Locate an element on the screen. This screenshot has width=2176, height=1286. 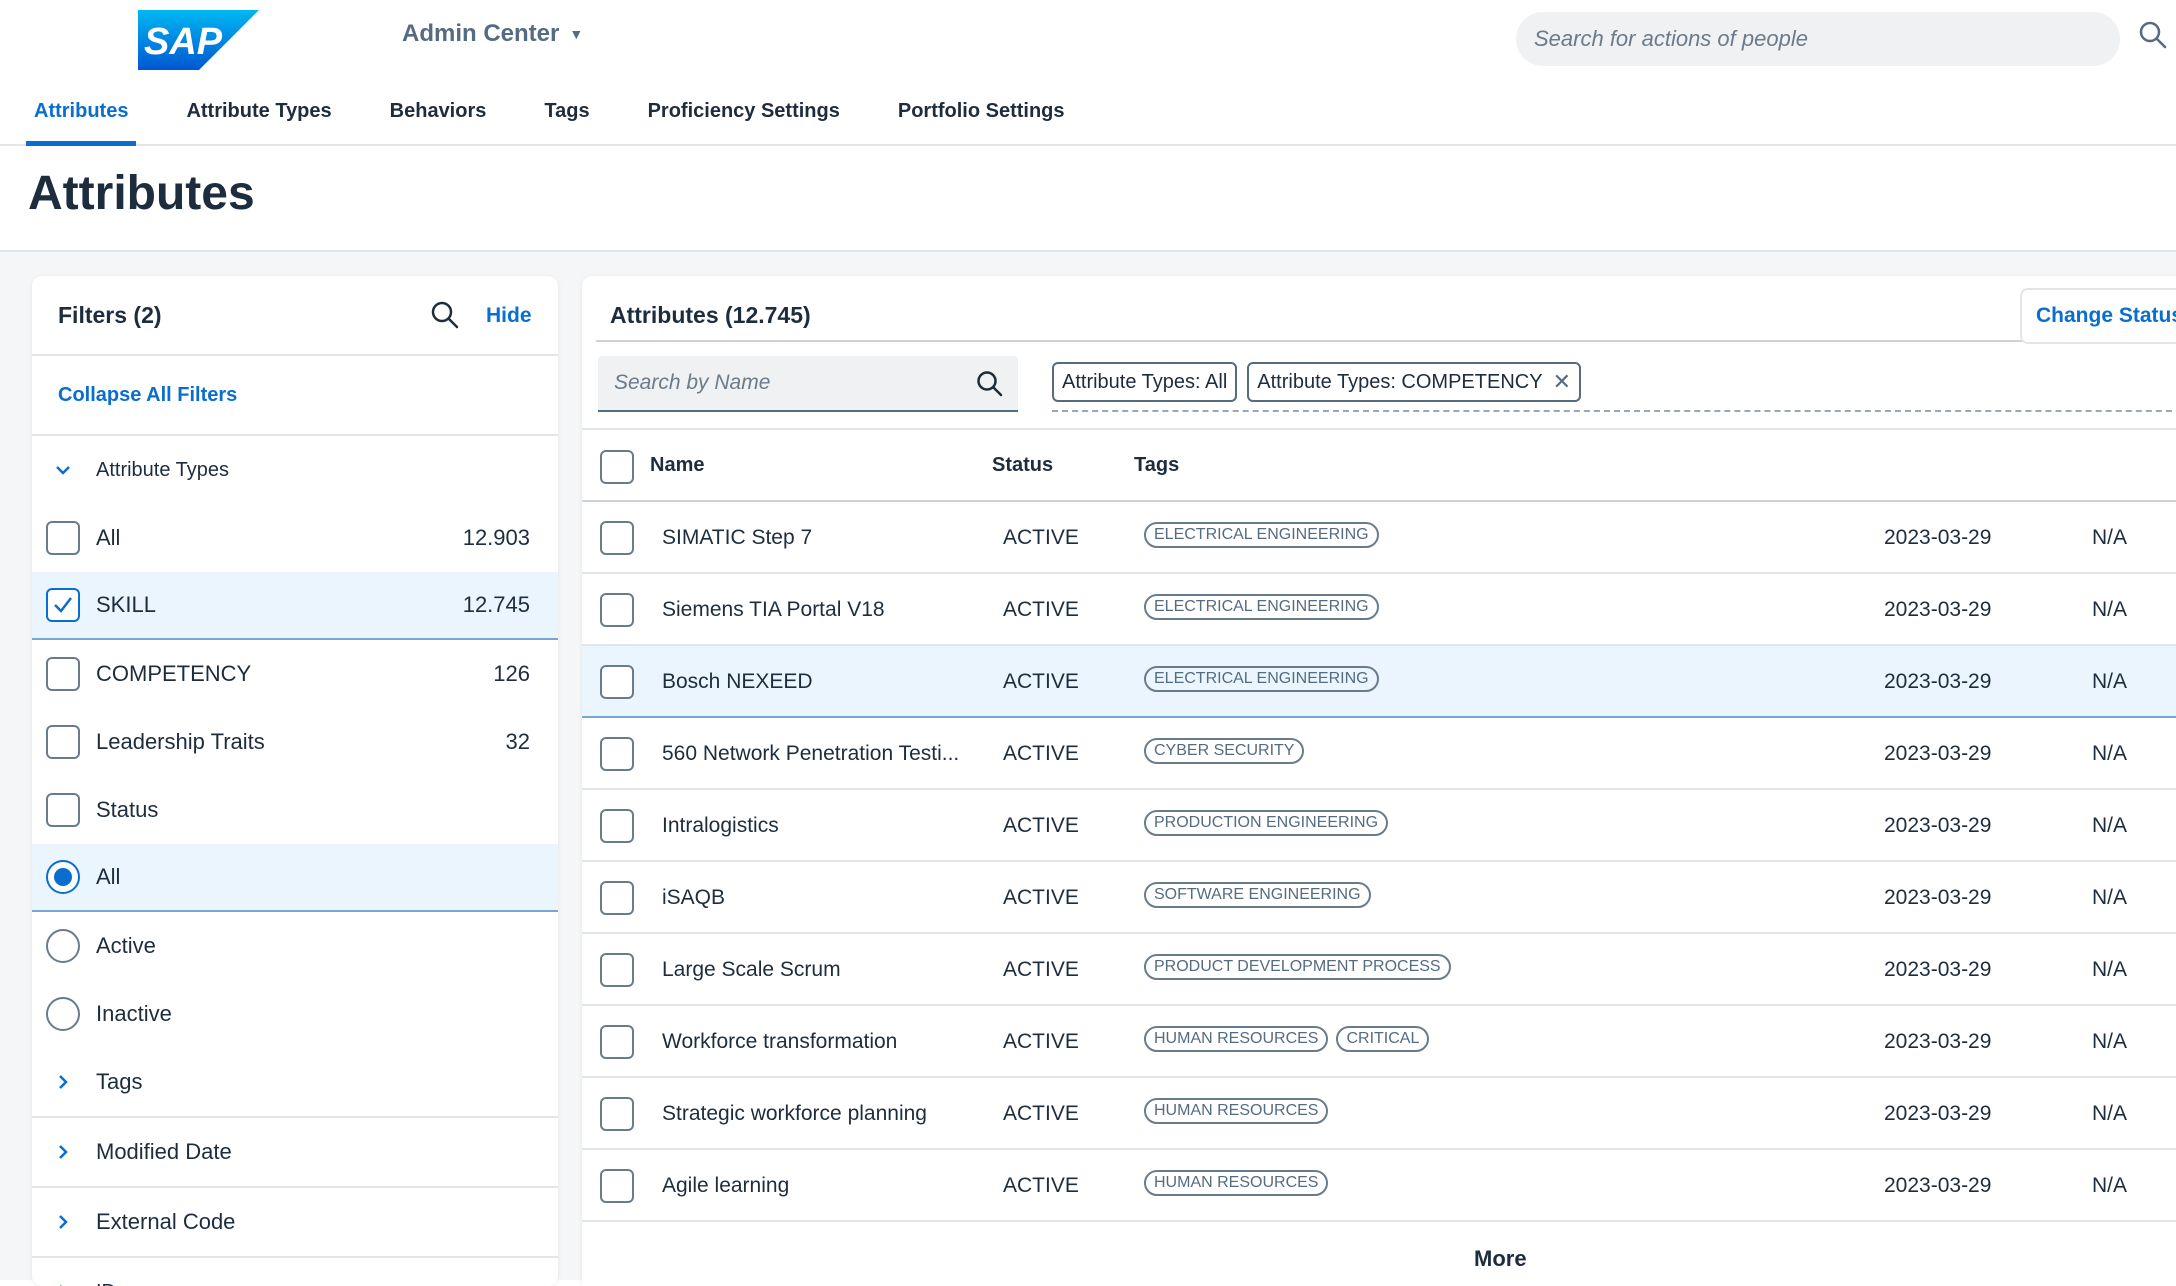
cell-name: Agile learning is located at coordinates (725, 1186).